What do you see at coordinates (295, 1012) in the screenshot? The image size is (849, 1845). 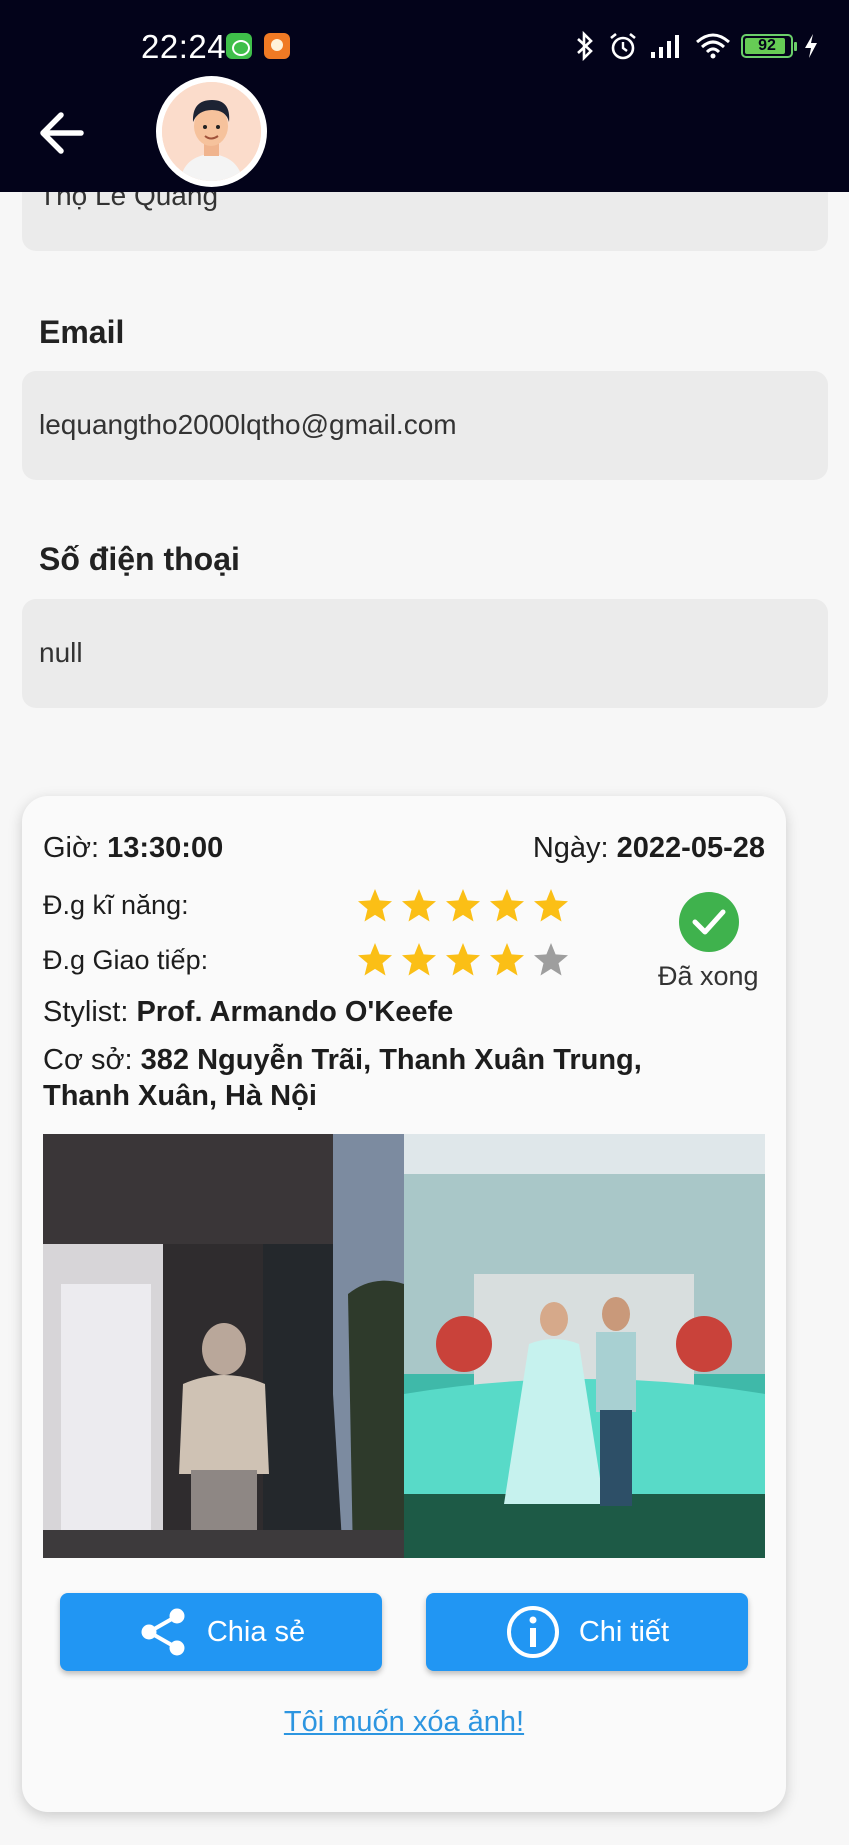 I see `stylist-value: Prof. Armando O'Keefe` at bounding box center [295, 1012].